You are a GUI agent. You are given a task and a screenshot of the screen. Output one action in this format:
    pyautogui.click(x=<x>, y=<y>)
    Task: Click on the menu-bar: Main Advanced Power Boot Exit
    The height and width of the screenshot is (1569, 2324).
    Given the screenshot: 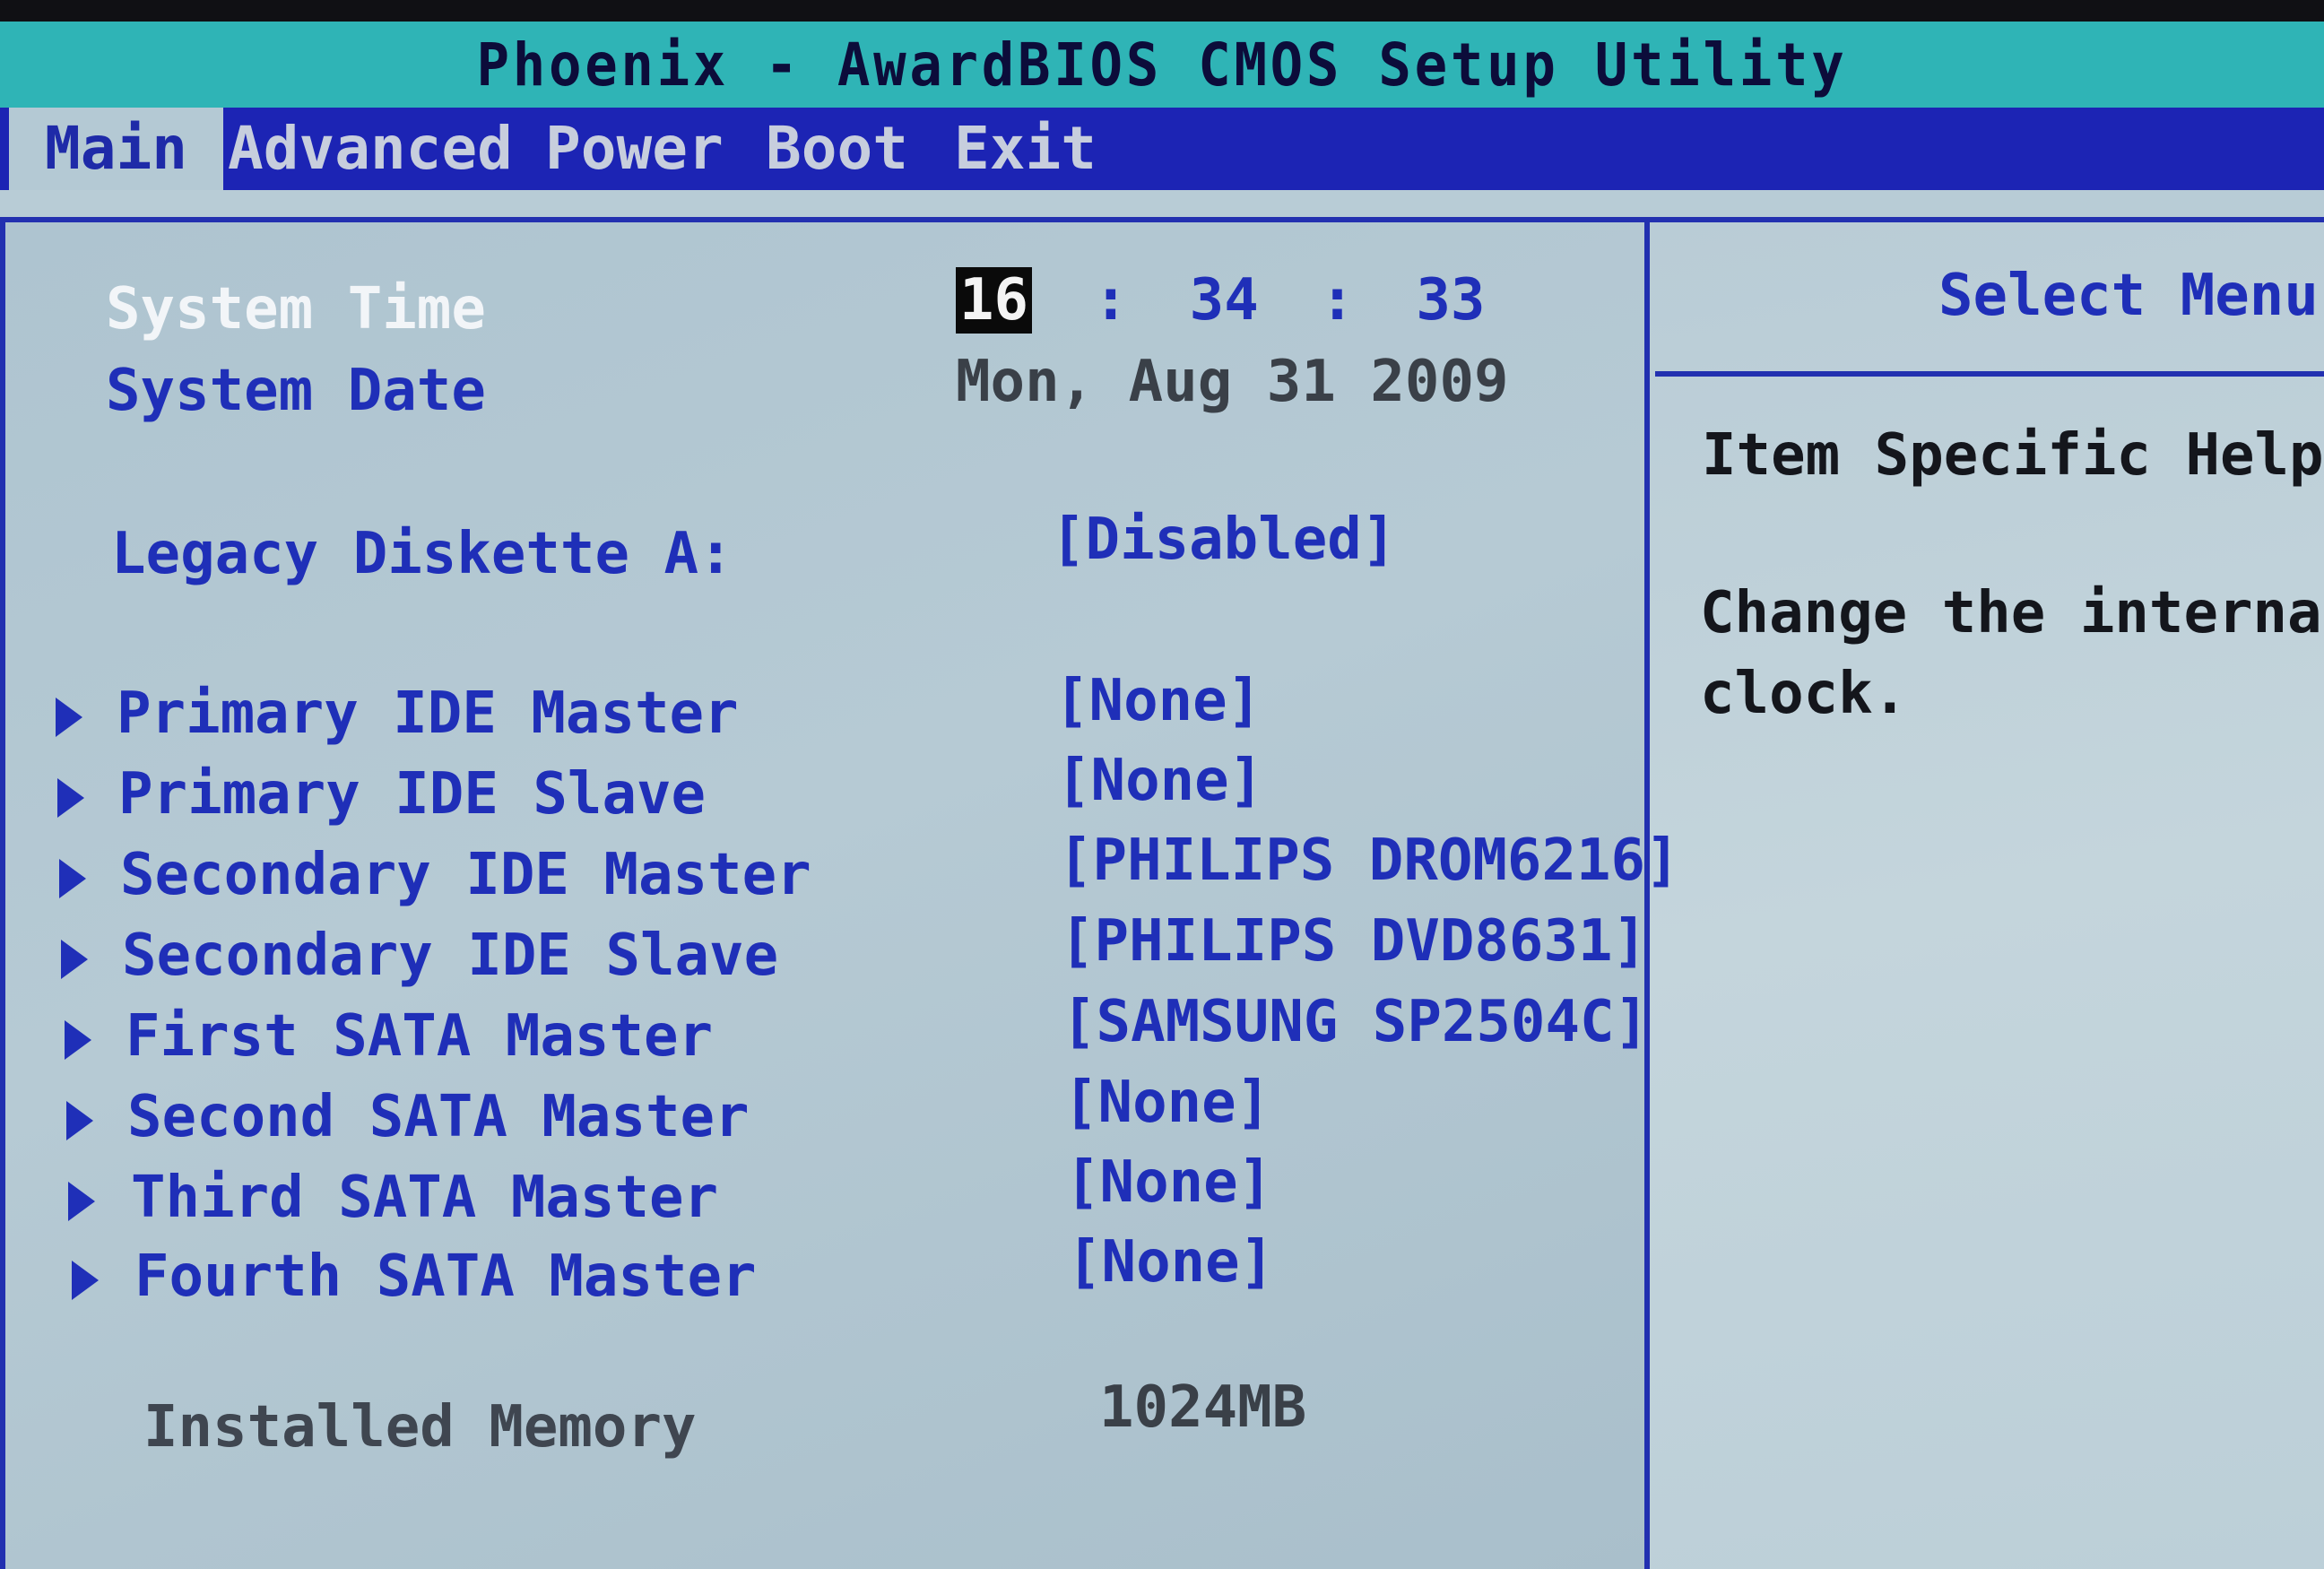 What is the action you would take?
    pyautogui.click(x=1162, y=151)
    